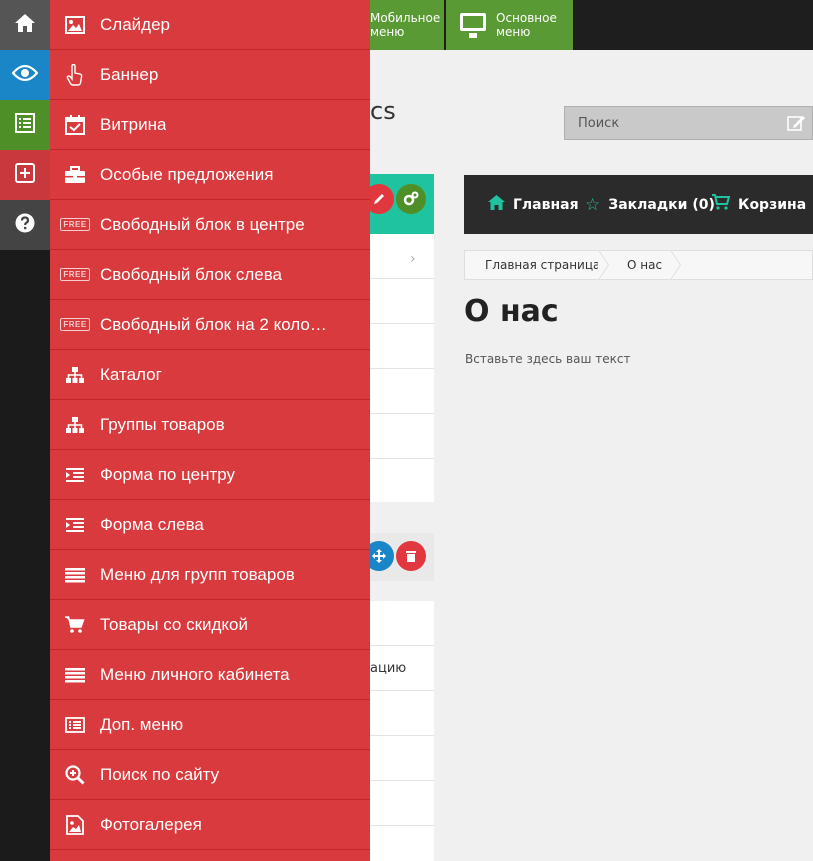  Describe the element at coordinates (131, 374) in the screenshot. I see `menu-item-label: Каталог` at that location.